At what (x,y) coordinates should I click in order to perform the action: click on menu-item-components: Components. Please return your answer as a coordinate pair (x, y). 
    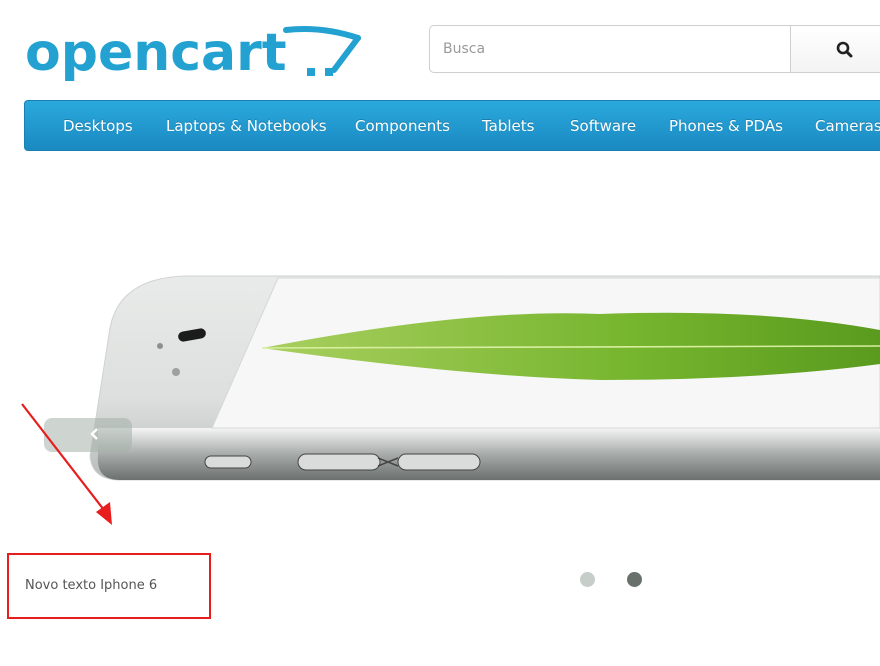
    Looking at the image, I should click on (402, 126).